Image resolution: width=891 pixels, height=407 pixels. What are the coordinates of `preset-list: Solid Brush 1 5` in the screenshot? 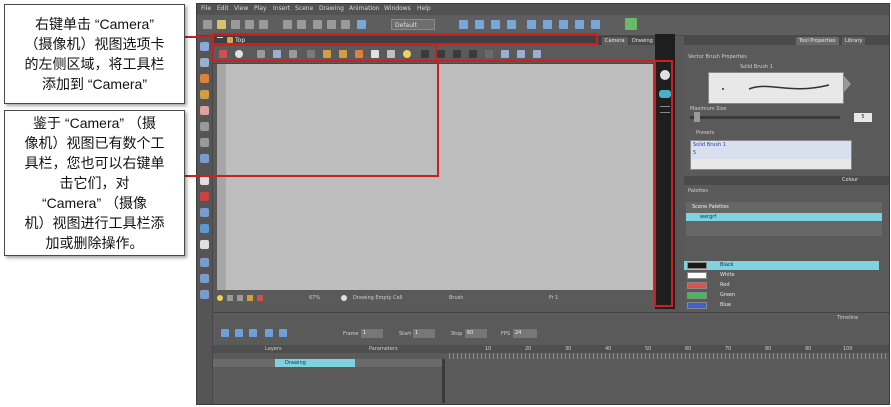 It's located at (771, 155).